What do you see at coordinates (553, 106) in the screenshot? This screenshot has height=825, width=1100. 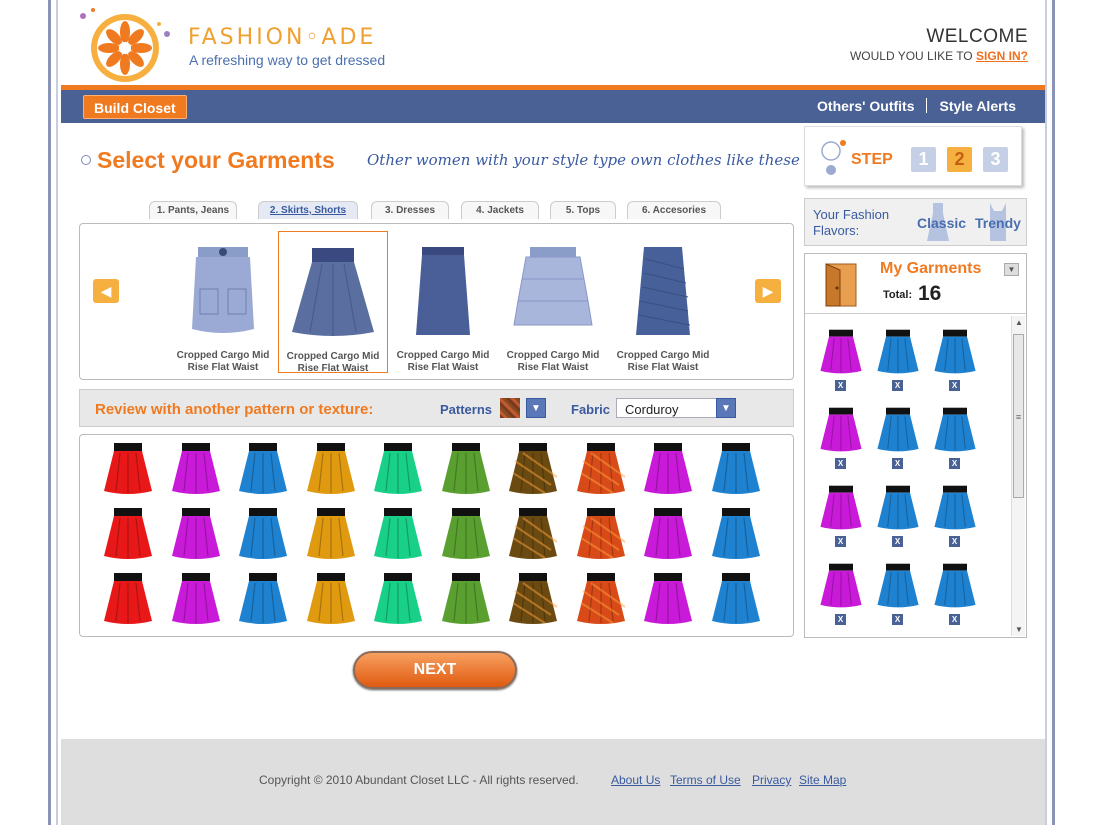 I see `navbar: Build Closet Others' Outfits Style Alerts` at bounding box center [553, 106].